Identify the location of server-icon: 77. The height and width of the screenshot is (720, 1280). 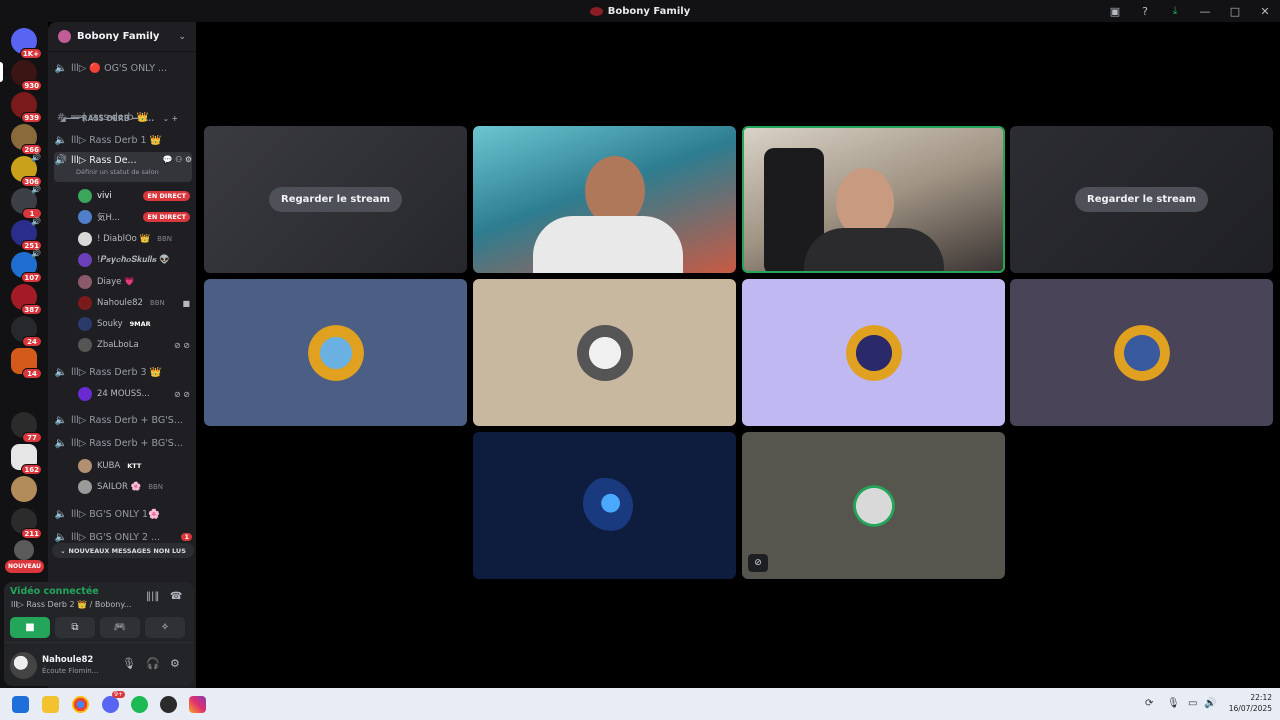
(26, 427).